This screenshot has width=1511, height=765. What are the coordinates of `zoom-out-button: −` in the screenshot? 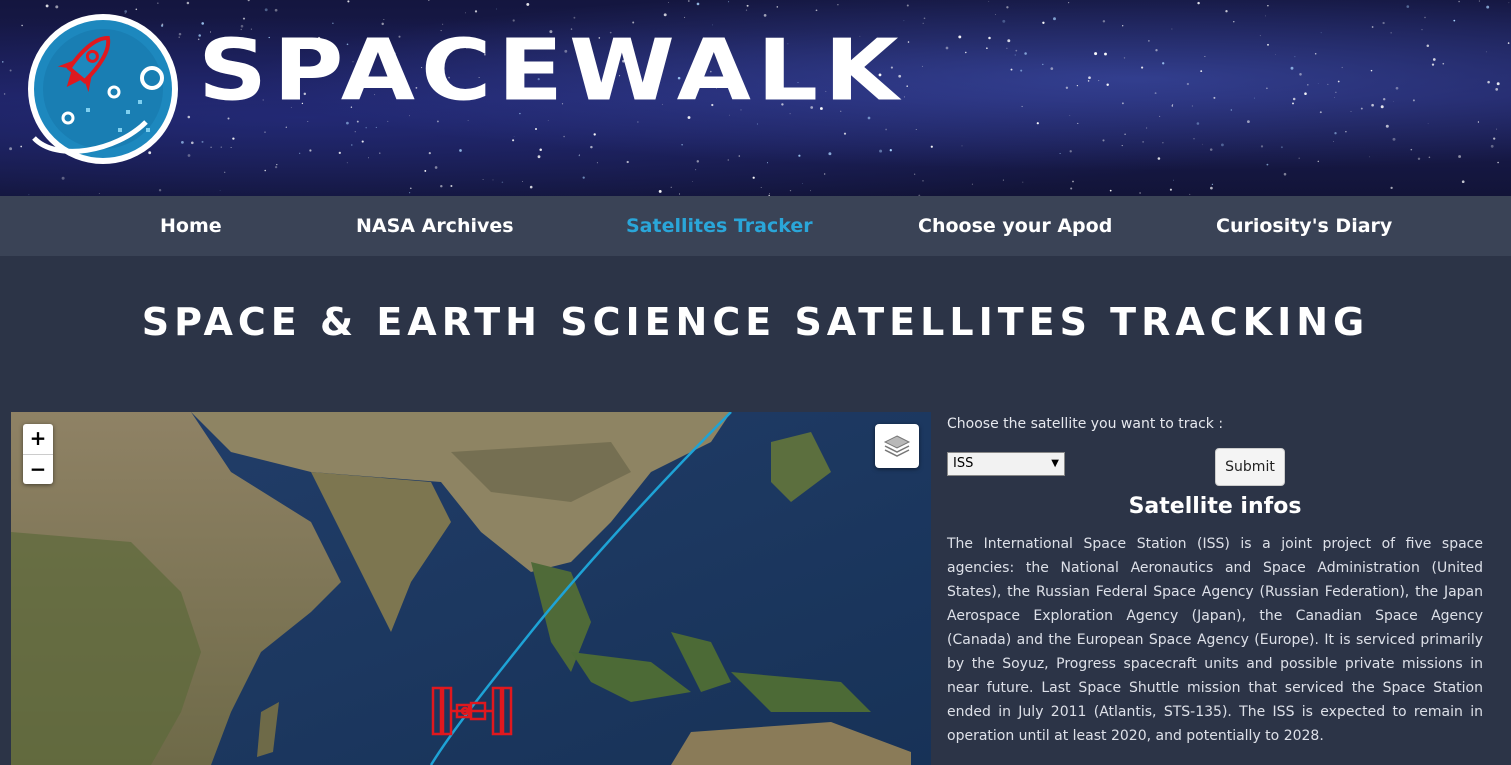 It's located at (38, 469).